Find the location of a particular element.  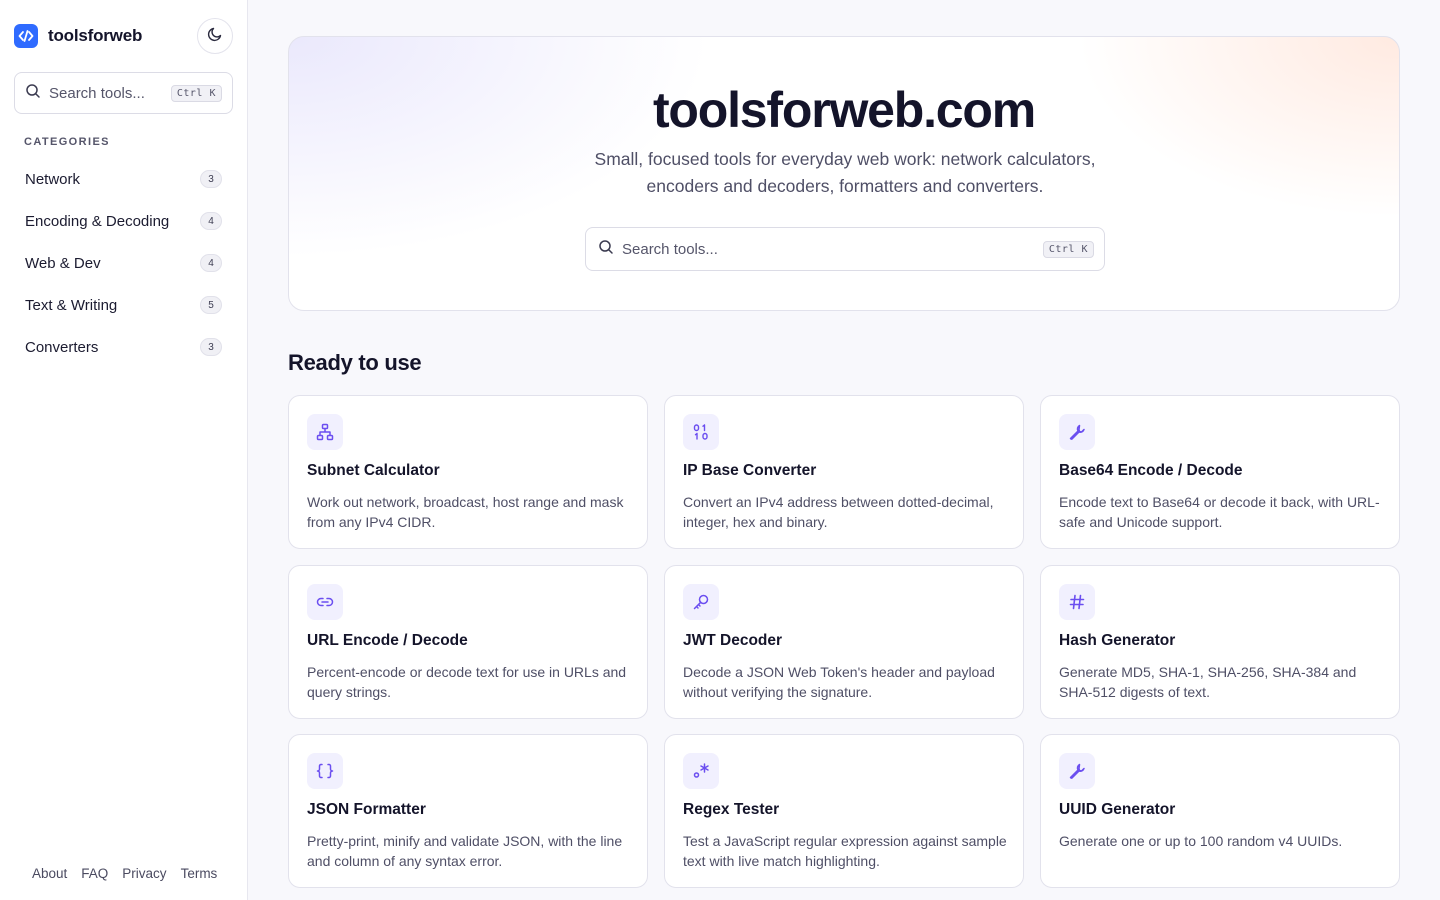

binary-icon is located at coordinates (701, 432).